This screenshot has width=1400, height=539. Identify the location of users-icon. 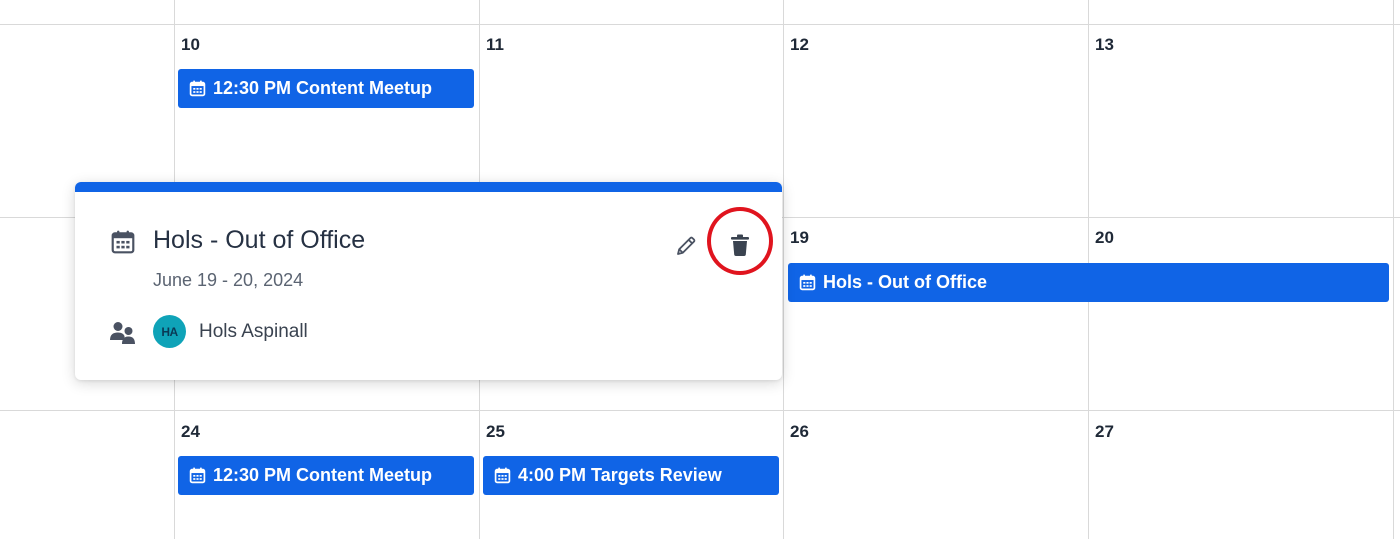
(122, 333).